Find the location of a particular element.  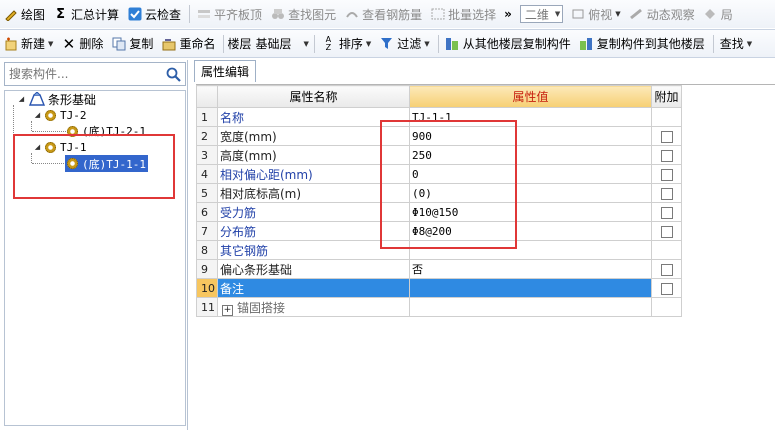

partial-button: 局 is located at coordinates (718, 14).